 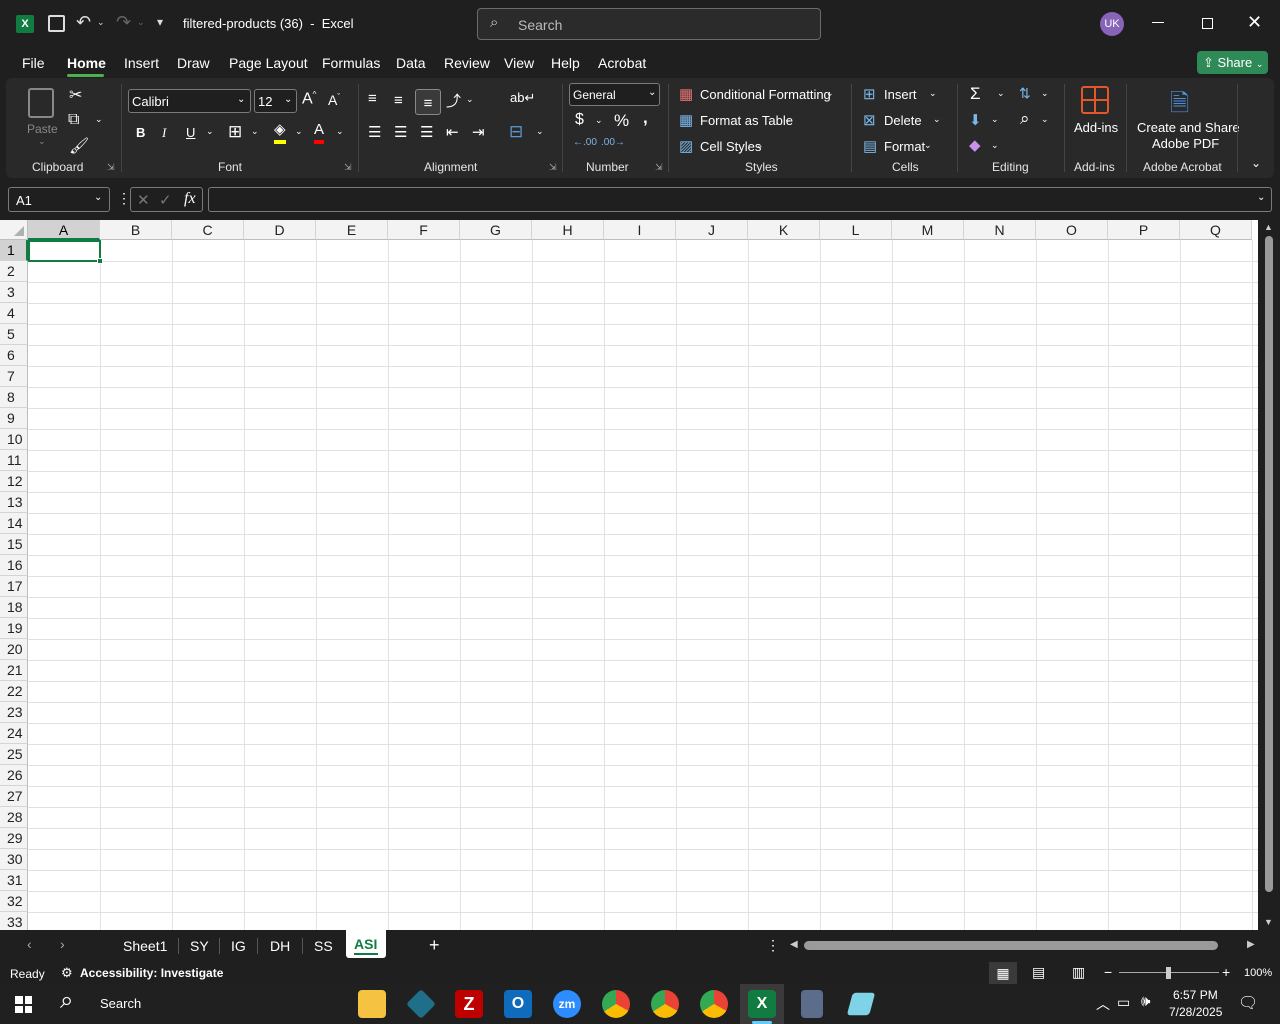 What do you see at coordinates (14, 670) in the screenshot?
I see `row-header: 21` at bounding box center [14, 670].